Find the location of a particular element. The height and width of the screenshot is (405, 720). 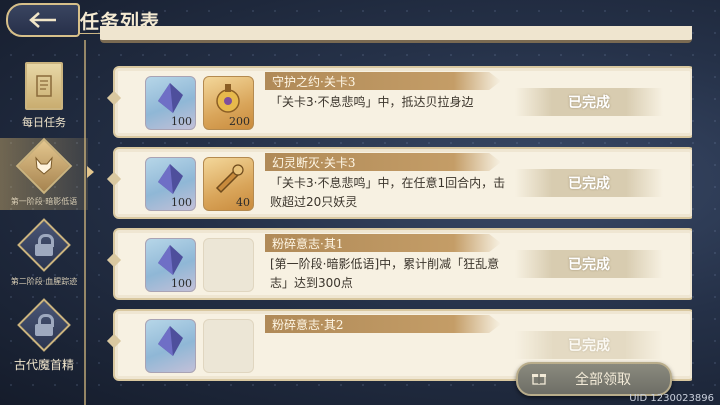

task-title-ribbon: 粉碎意志·其1 is located at coordinates (383, 243).